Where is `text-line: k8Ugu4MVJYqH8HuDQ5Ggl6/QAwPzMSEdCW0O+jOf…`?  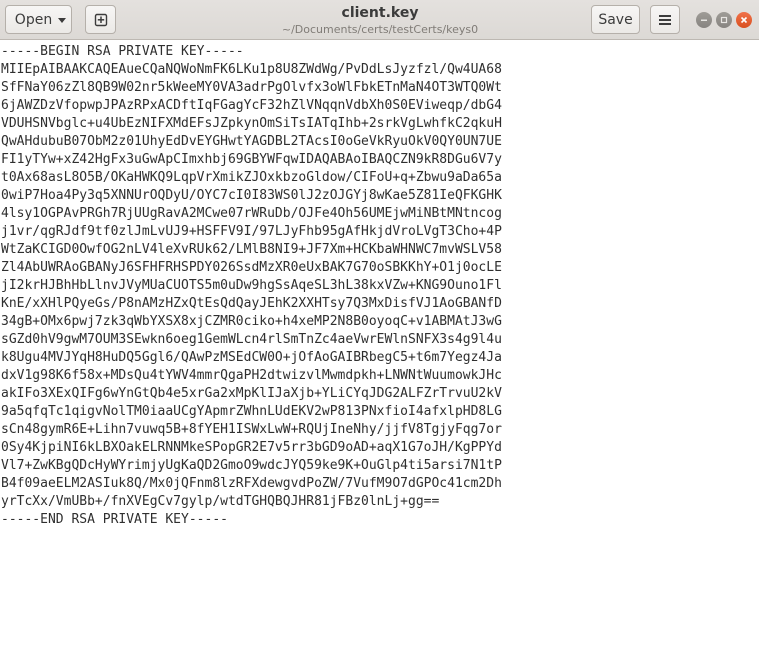
text-line: k8Ugu4MVJYqH8HuDQ5Ggl6/QAwPzMSEdCW0O+jOf… is located at coordinates (251, 358).